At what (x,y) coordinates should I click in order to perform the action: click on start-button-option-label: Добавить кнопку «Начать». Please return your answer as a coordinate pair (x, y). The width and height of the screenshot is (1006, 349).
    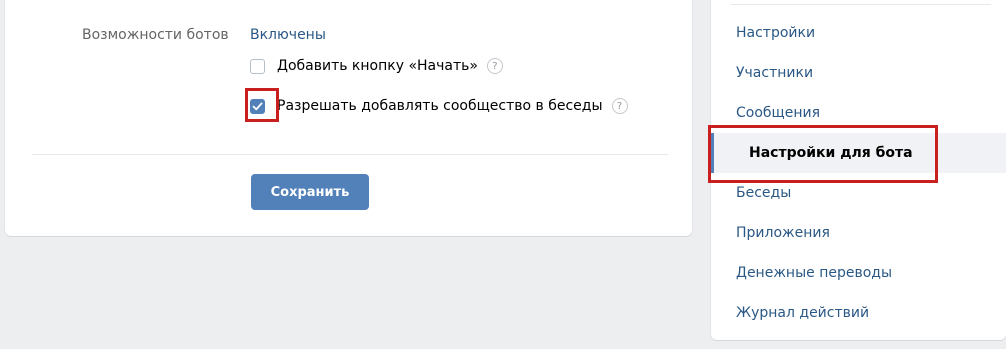
    Looking at the image, I should click on (377, 66).